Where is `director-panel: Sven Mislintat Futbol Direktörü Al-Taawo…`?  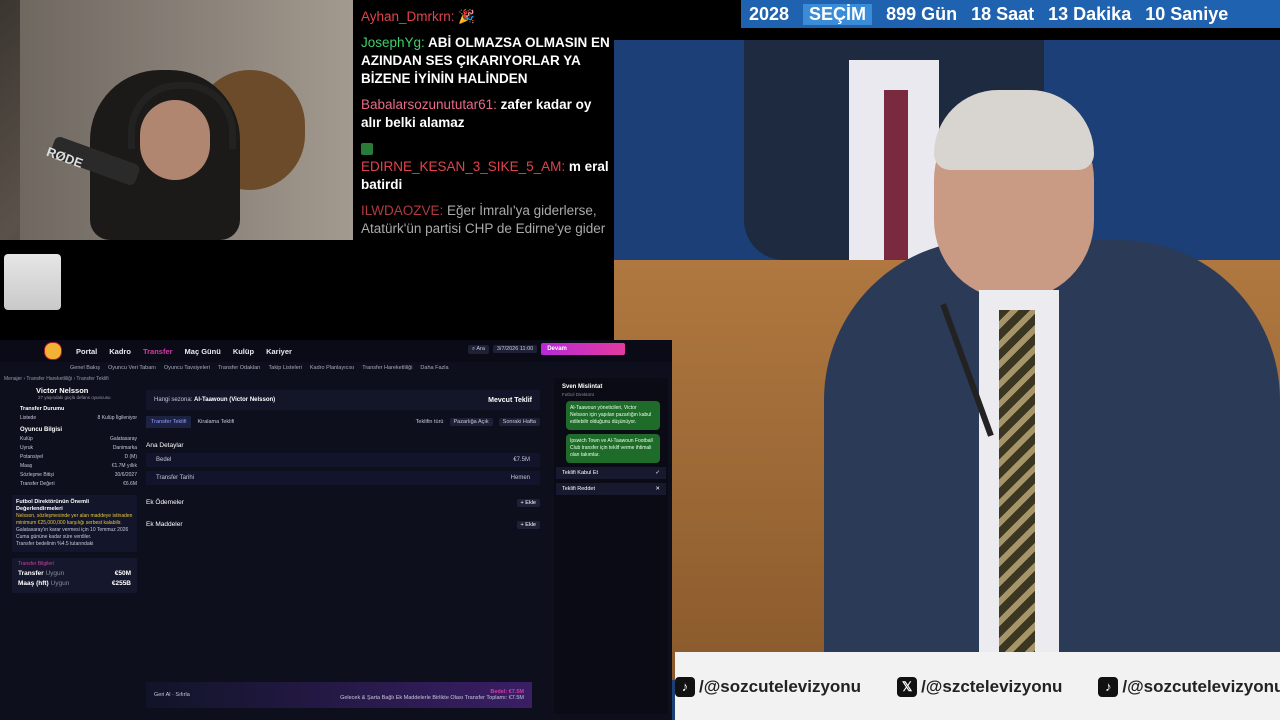
director-panel: Sven Mislintat Futbol Direktörü Al-Taawo… is located at coordinates (611, 546).